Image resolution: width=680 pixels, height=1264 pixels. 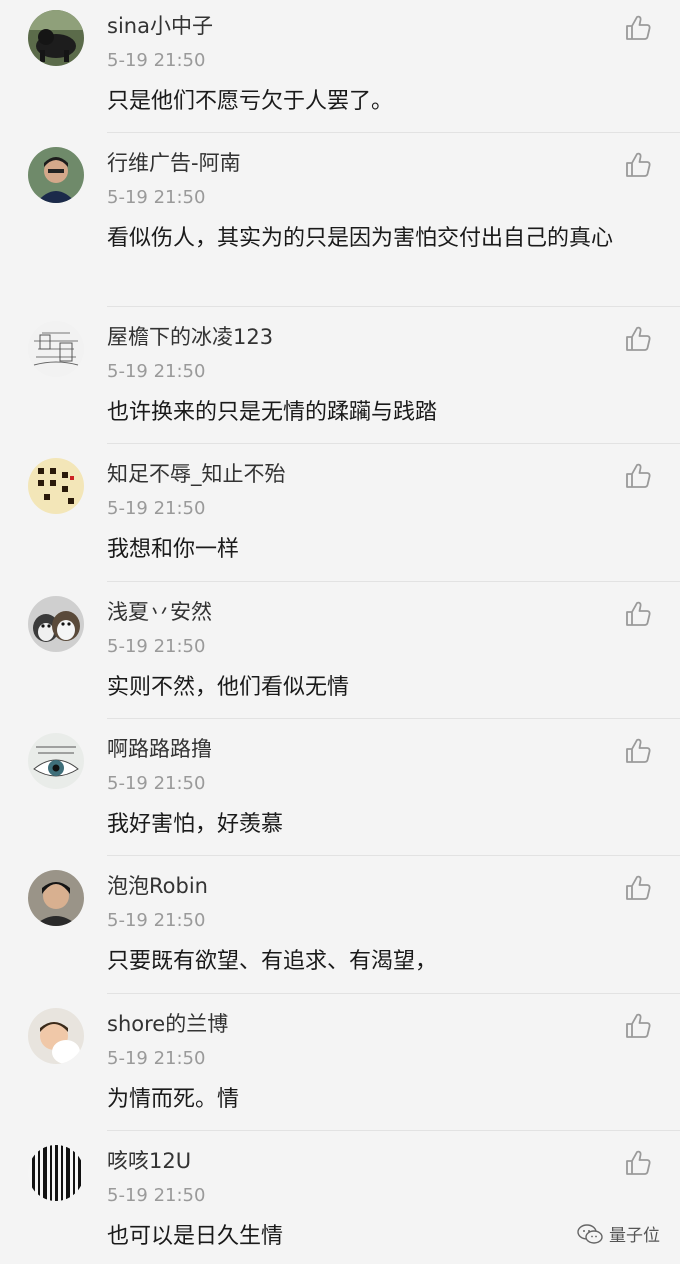 I want to click on comment-text: 看似伤人，其实为的只是因为害怕交付出自己的真心, so click(x=360, y=238).